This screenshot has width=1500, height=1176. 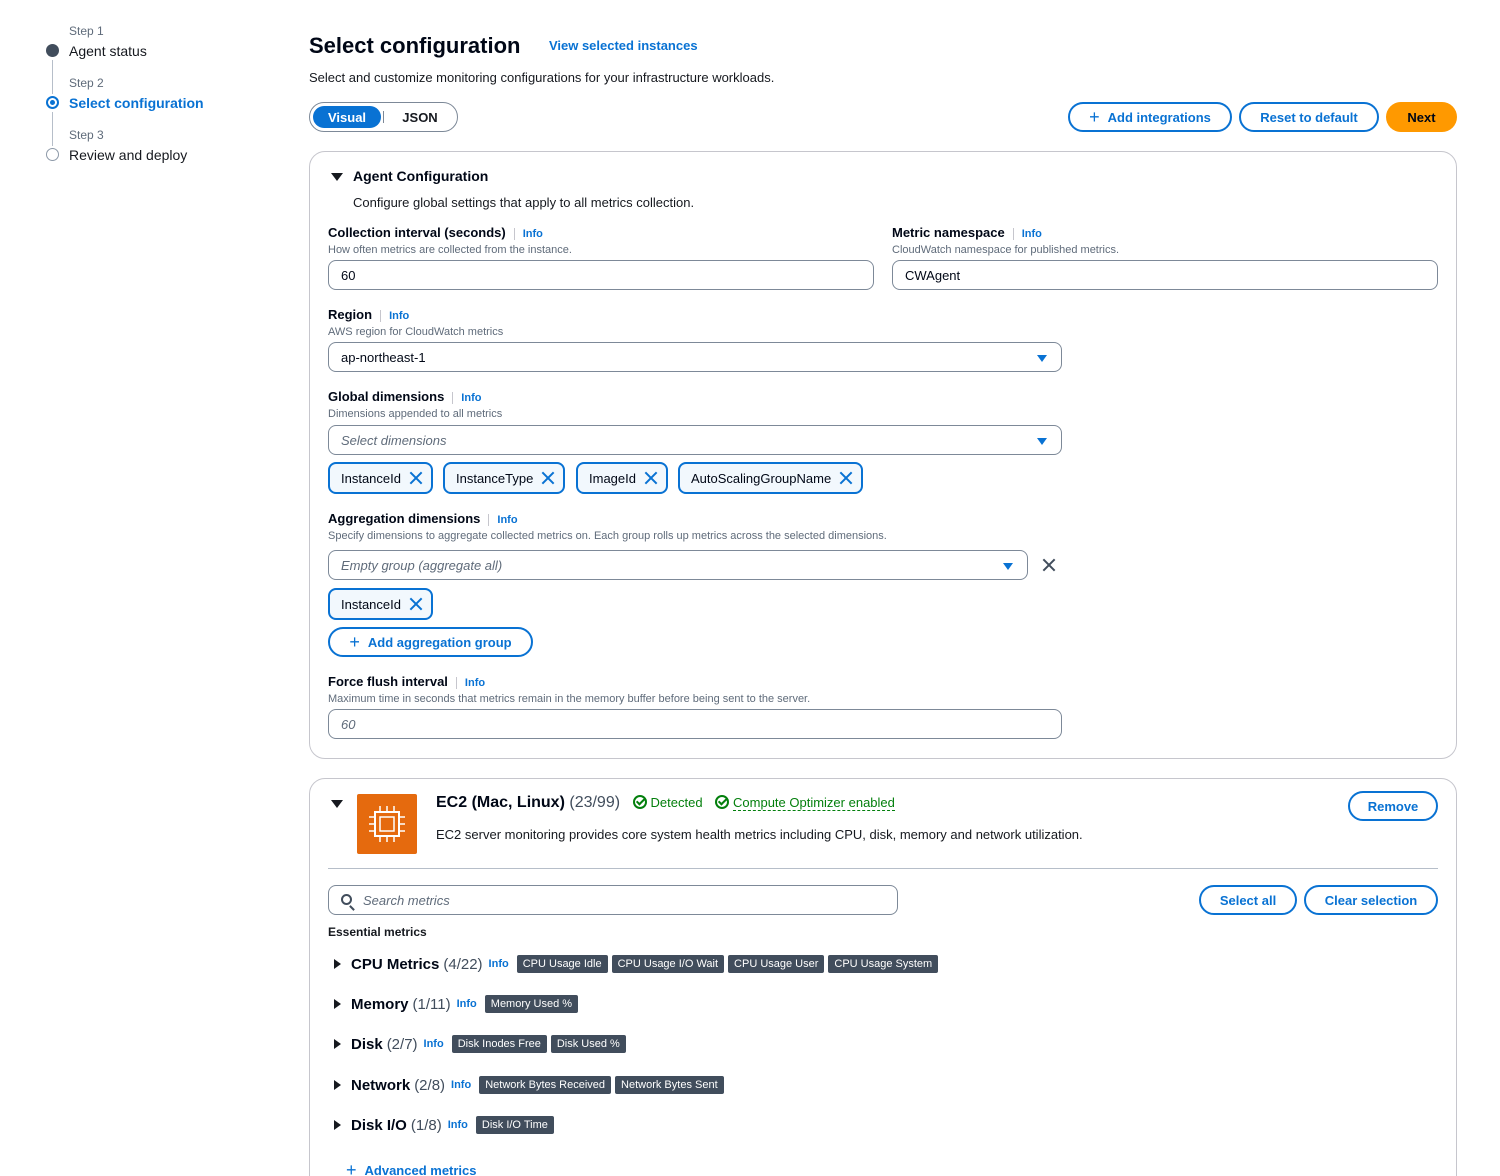 I want to click on aggregation-token: InstanceId, so click(x=380, y=604).